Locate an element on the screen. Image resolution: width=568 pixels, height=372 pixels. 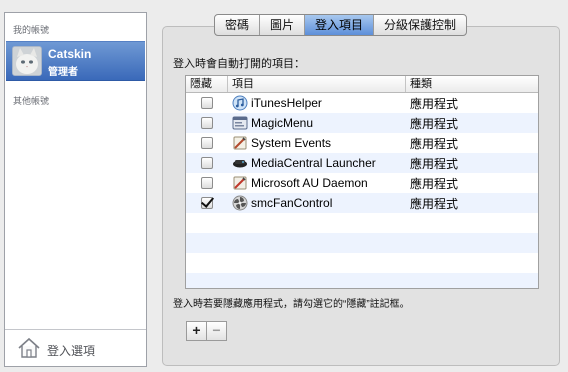
table-header: 隱藏 項目 種類 is located at coordinates (362, 84).